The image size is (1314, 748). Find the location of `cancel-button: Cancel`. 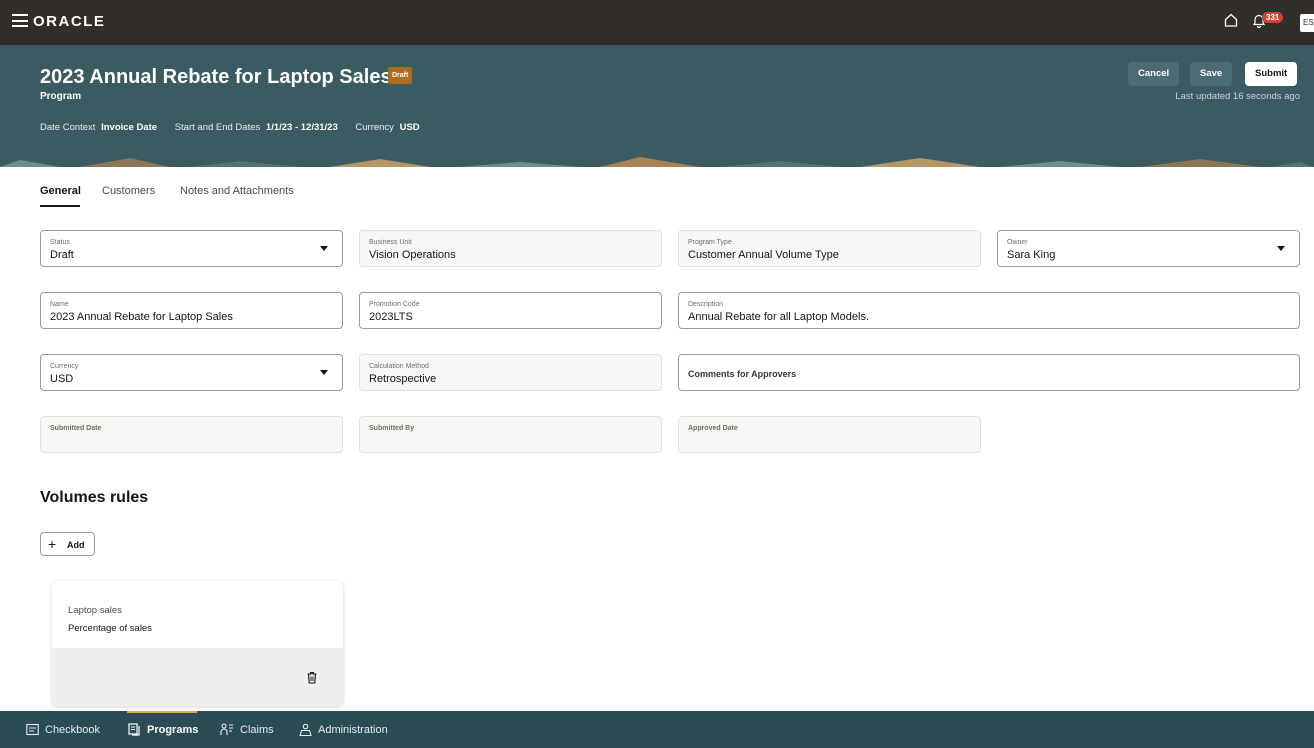

cancel-button: Cancel is located at coordinates (1154, 74).